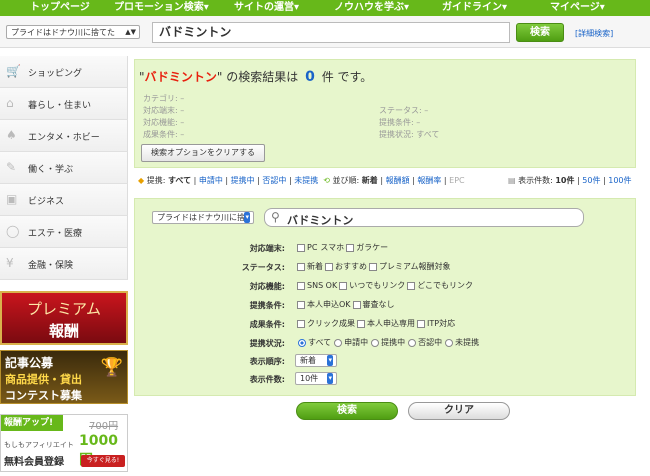 This screenshot has height=476, width=650. Describe the element at coordinates (29, 363) in the screenshot. I see `contest-banner-line1: 記事公募` at that location.